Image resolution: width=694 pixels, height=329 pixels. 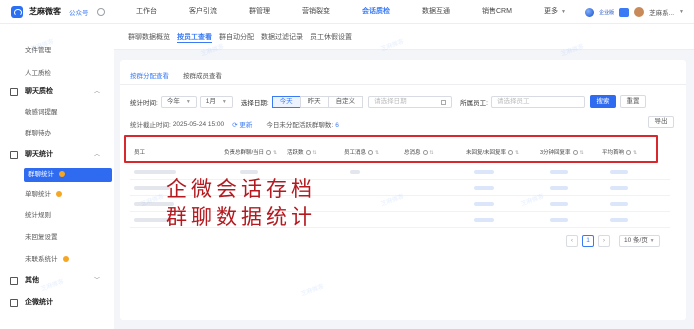 What do you see at coordinates (57, 303) in the screenshot?
I see `sidebar-group-wecom-statistics: 企微统计` at bounding box center [57, 303].